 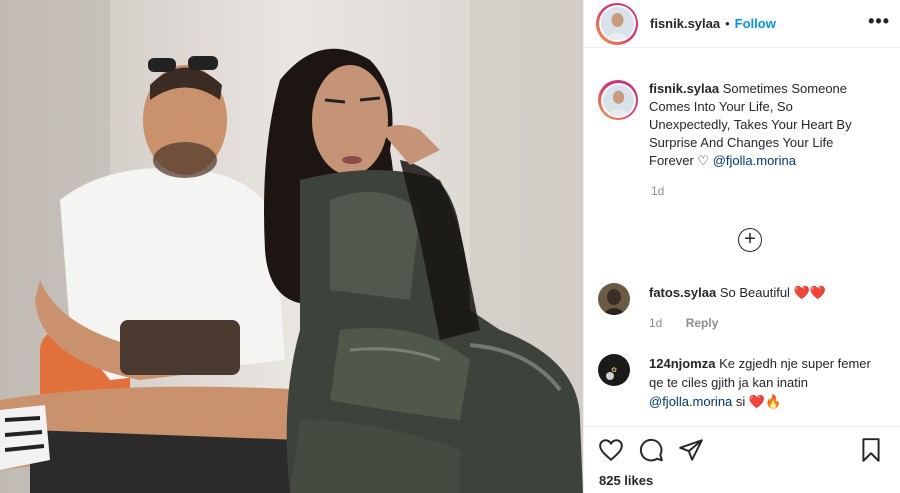 I want to click on commenter-avatar: ✿, so click(x=614, y=370).